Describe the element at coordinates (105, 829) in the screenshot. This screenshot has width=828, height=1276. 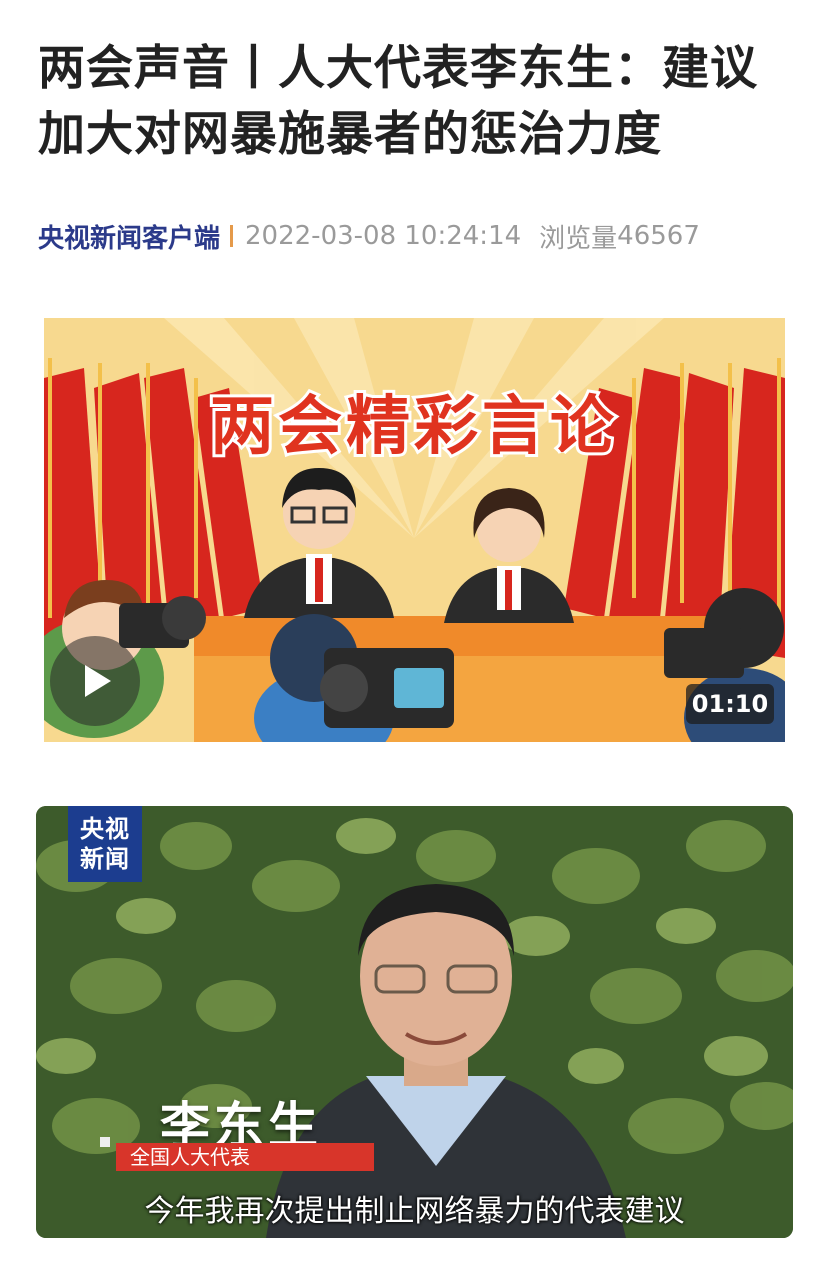
I see `logo-line1: 央视` at that location.